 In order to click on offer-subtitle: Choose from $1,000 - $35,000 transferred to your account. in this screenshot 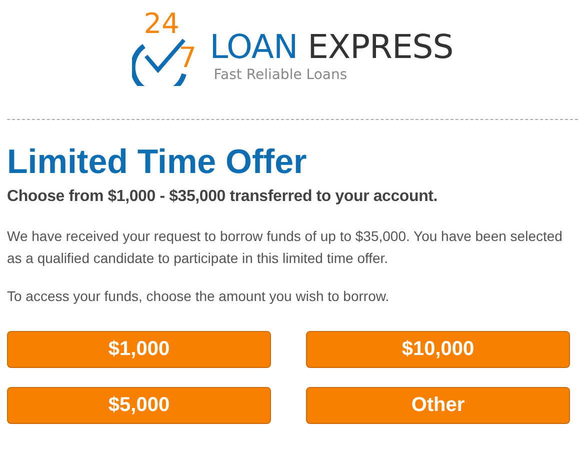, I will do `click(223, 197)`.